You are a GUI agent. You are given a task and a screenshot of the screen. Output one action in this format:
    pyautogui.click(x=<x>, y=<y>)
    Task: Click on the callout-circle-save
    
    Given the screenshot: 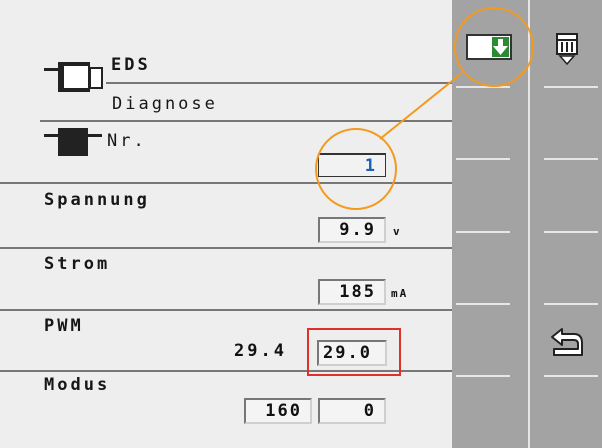 What is the action you would take?
    pyautogui.click(x=494, y=47)
    